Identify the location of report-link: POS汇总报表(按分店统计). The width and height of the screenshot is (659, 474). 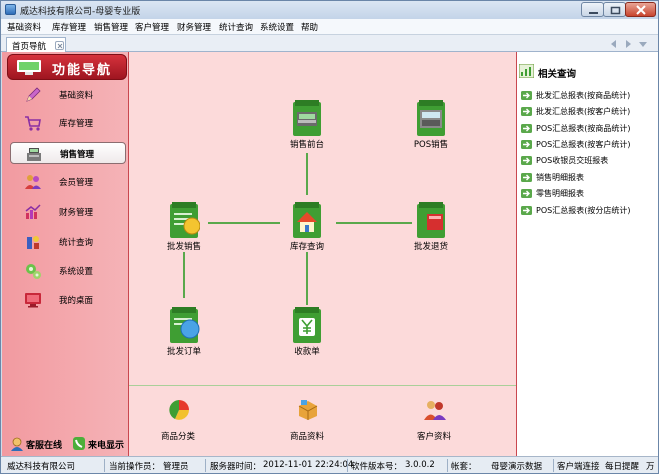
(589, 211).